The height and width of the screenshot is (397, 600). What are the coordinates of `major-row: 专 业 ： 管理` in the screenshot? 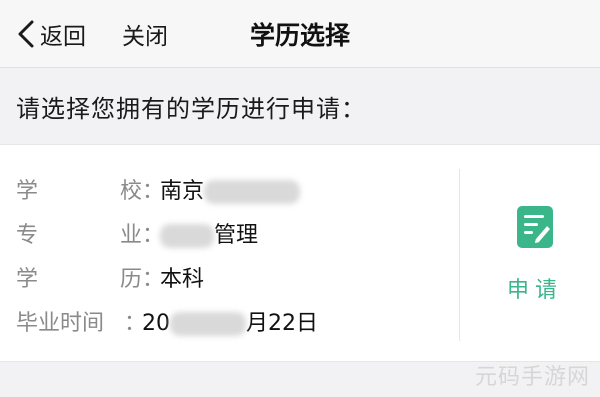 It's located at (167, 233).